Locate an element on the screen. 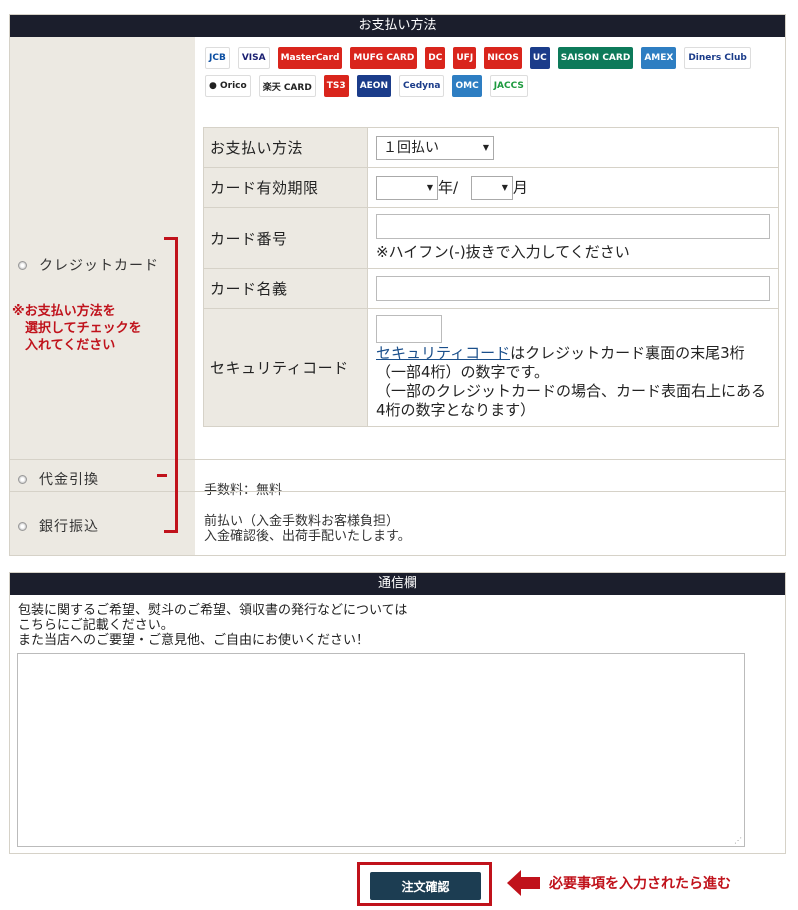 The width and height of the screenshot is (798, 910). amex-logo: AMEX is located at coordinates (659, 58).